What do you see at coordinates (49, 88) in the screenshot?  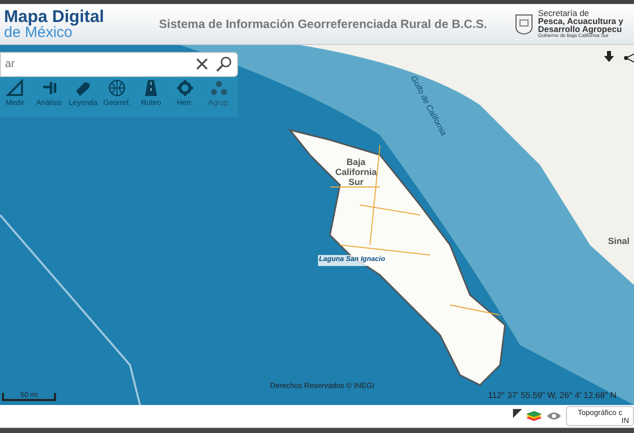 I see `tool-icon` at bounding box center [49, 88].